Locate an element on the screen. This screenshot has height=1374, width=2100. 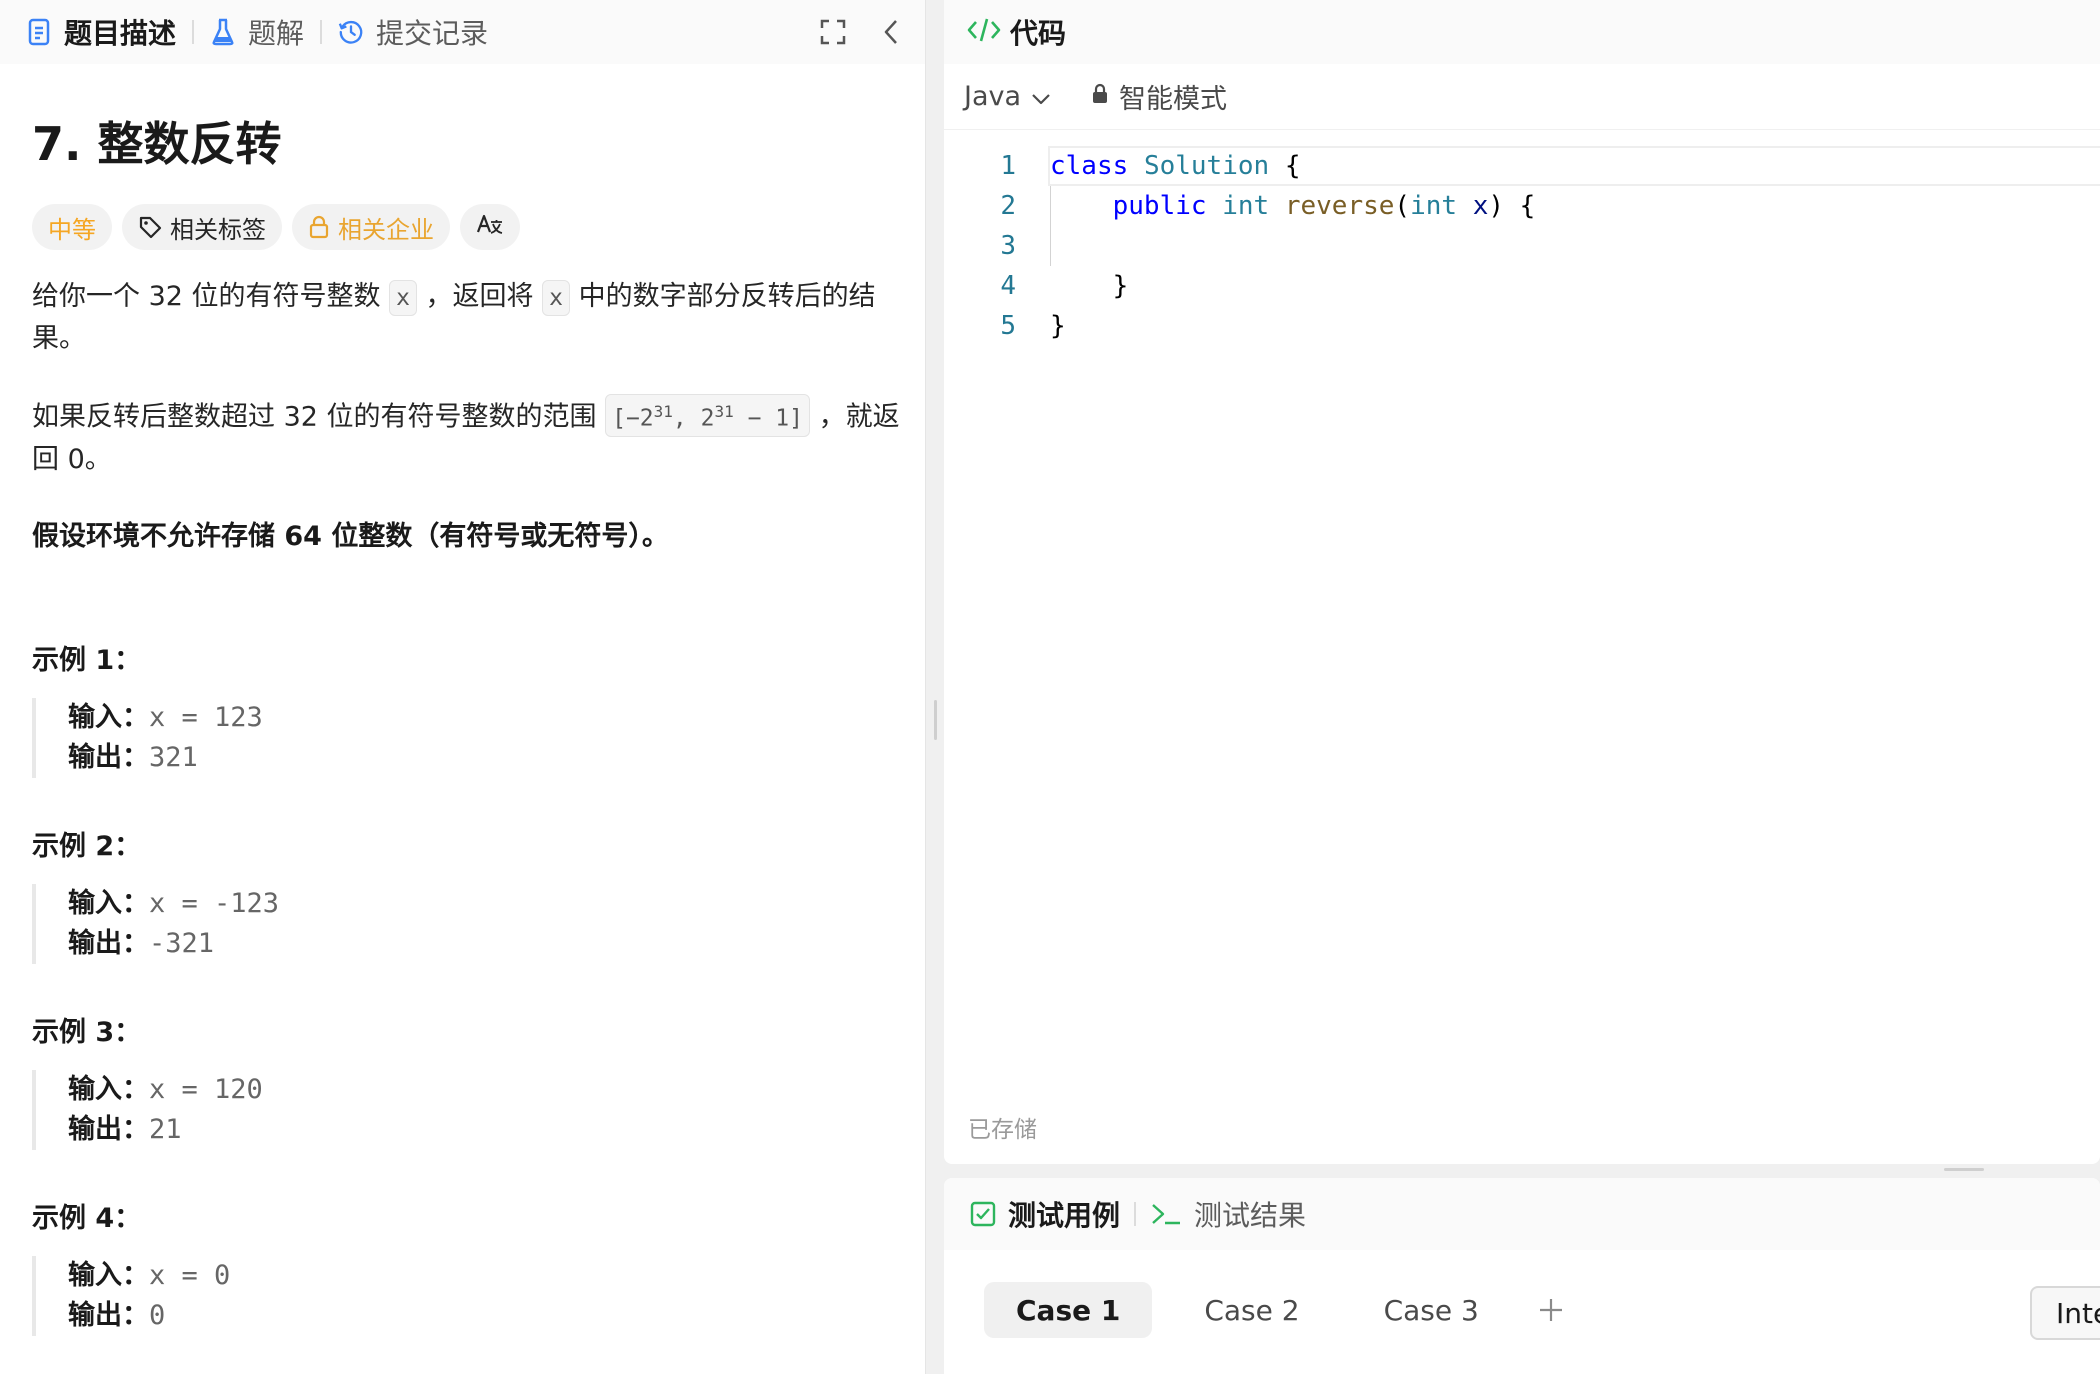
example-block: 输入：x = -123 输出：-321 is located at coordinates (432, 924).